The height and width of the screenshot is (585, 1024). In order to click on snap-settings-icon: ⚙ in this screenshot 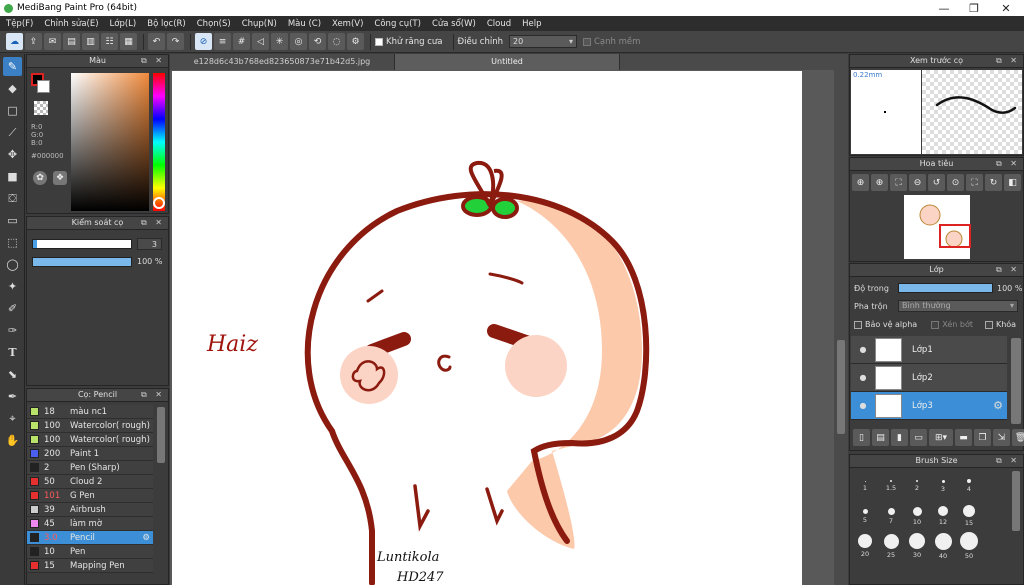, I will do `click(355, 41)`.